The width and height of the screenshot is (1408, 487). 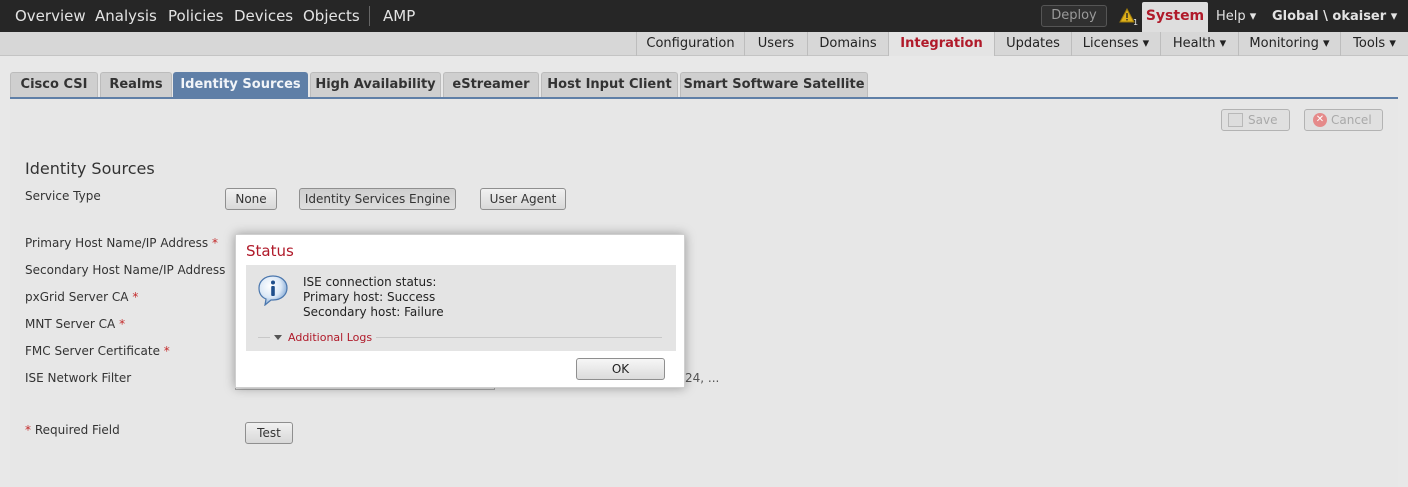 What do you see at coordinates (121, 243) in the screenshot?
I see `primary-host-label: Primary Host Name/IP Address *` at bounding box center [121, 243].